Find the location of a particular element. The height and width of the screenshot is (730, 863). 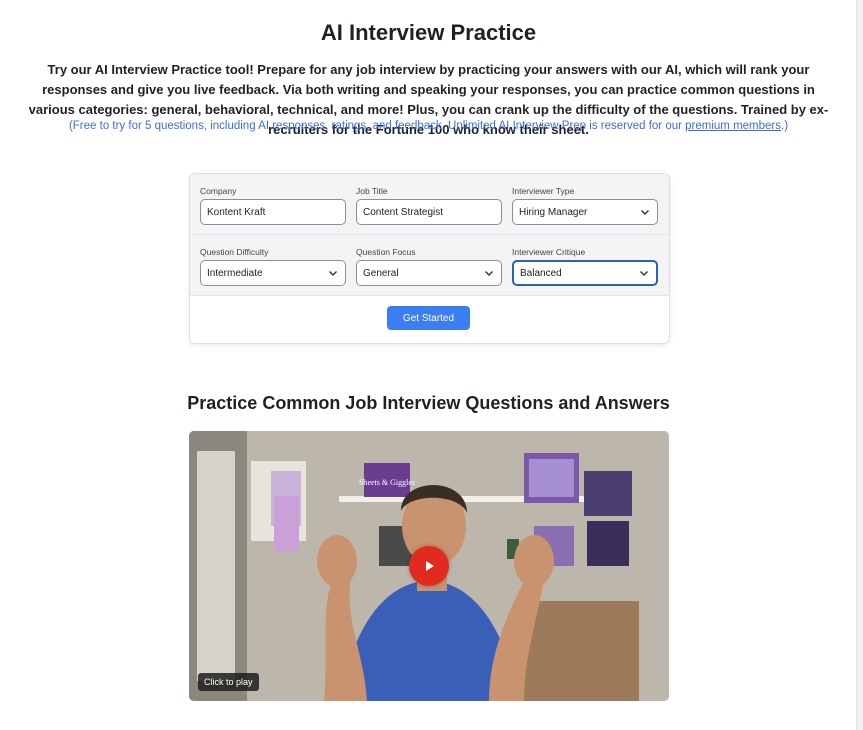

interviewer-critique-value: Balanced is located at coordinates (541, 273).